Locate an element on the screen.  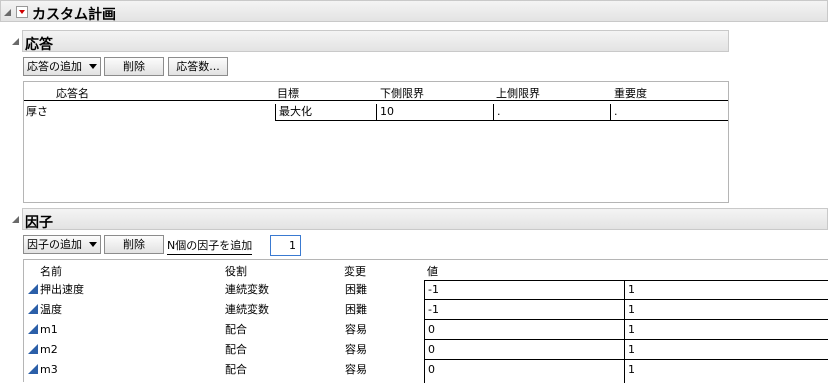
col-factor-name: 名前 is located at coordinates (51, 271).